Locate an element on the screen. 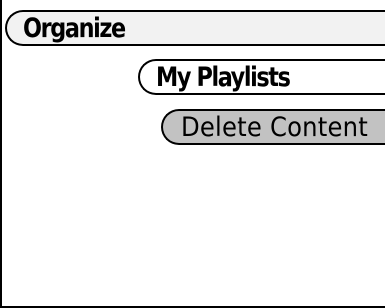  menu-item-my-playlists: My Playlists is located at coordinates (261, 77).